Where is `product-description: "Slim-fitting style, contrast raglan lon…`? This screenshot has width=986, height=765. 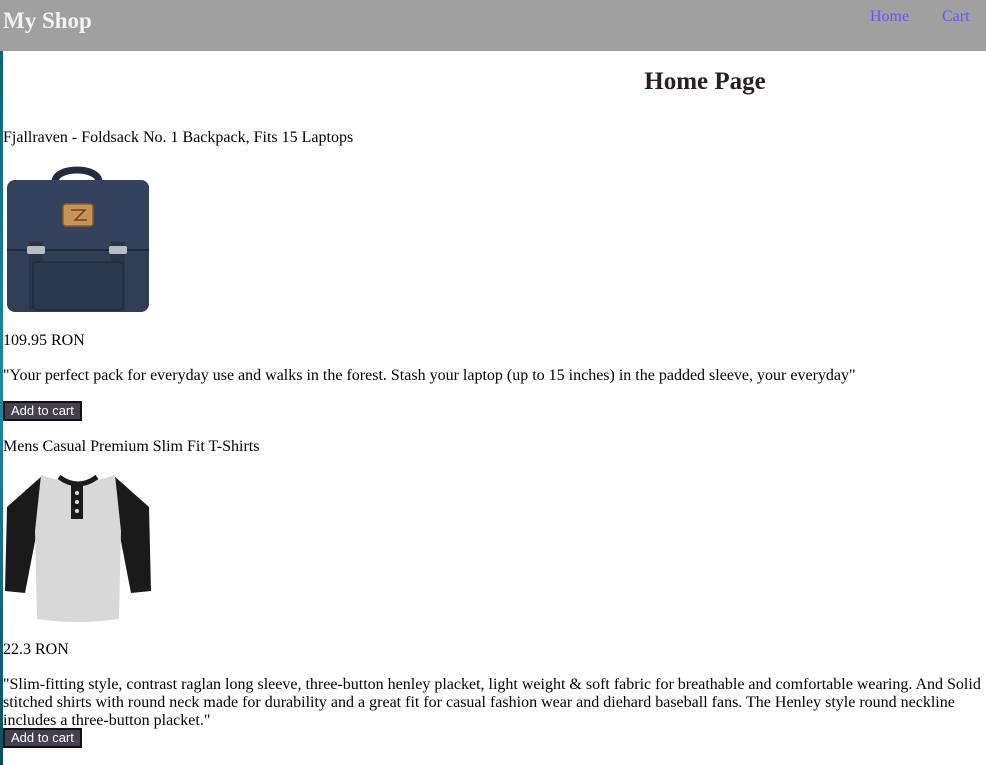
product-description: "Slim-fitting style, contrast raglan lon… is located at coordinates (492, 702).